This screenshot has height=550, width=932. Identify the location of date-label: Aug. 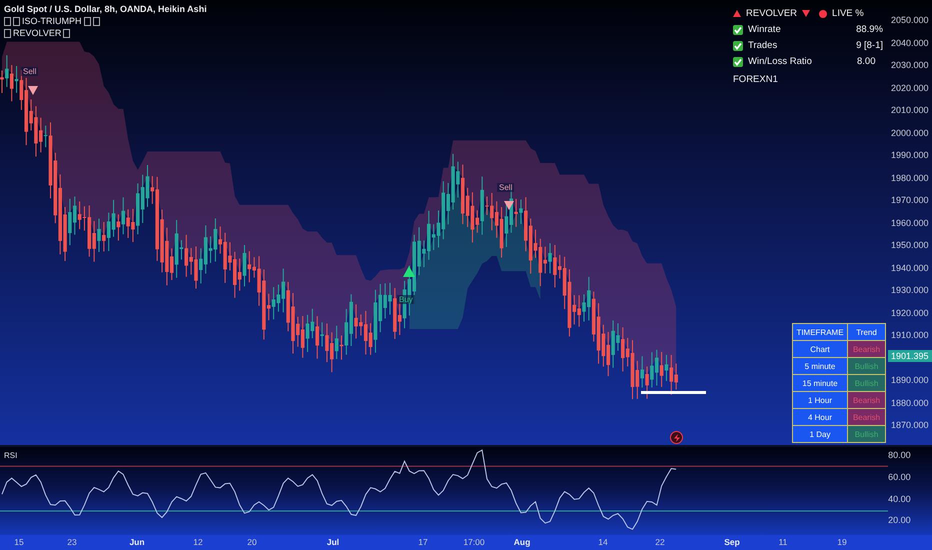
(522, 542).